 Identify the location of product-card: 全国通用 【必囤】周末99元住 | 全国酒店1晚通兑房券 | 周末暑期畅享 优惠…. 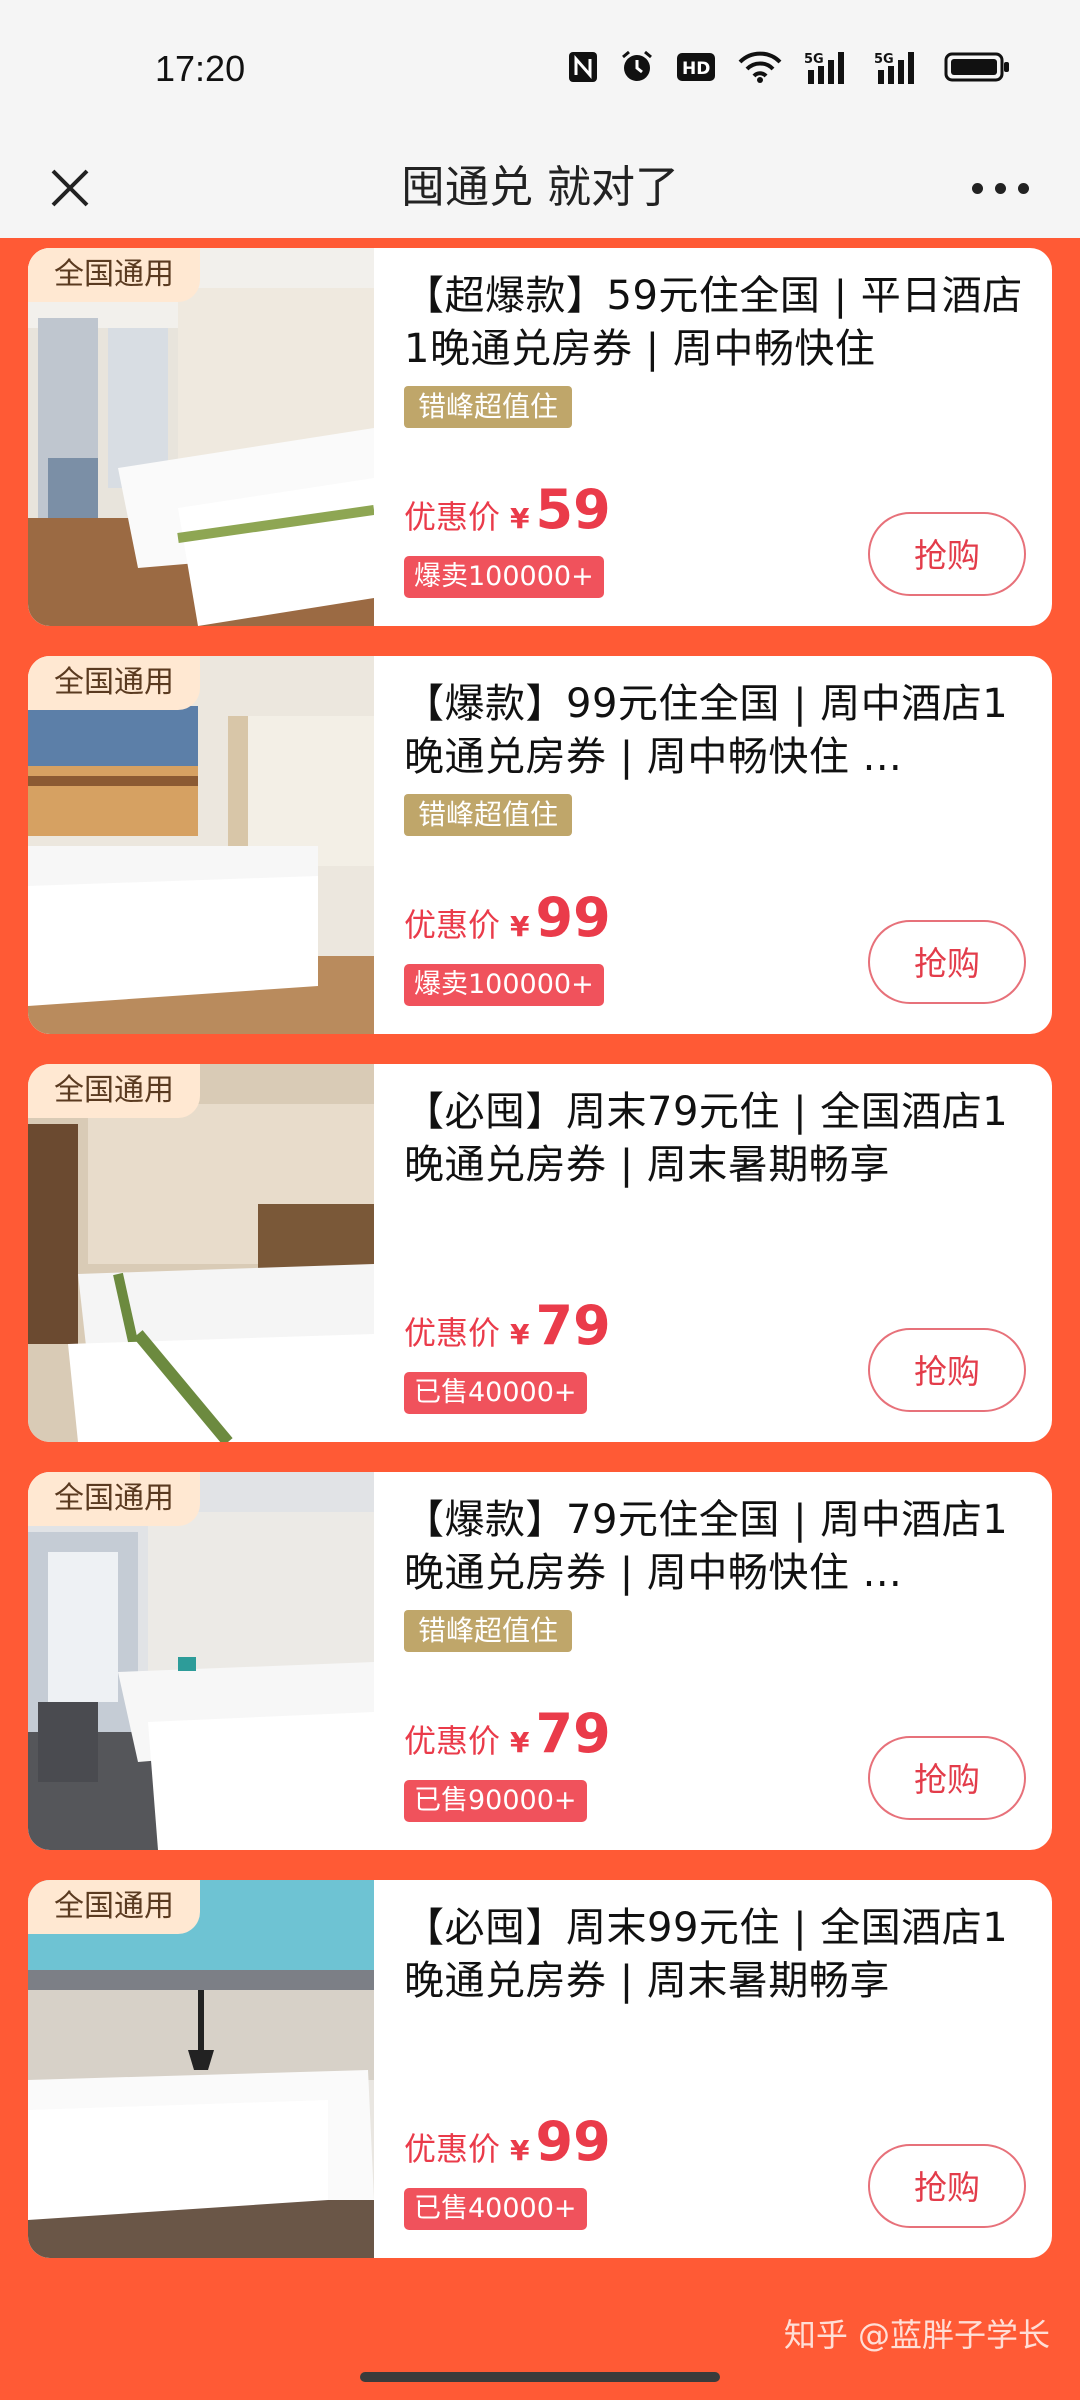
(540, 2069).